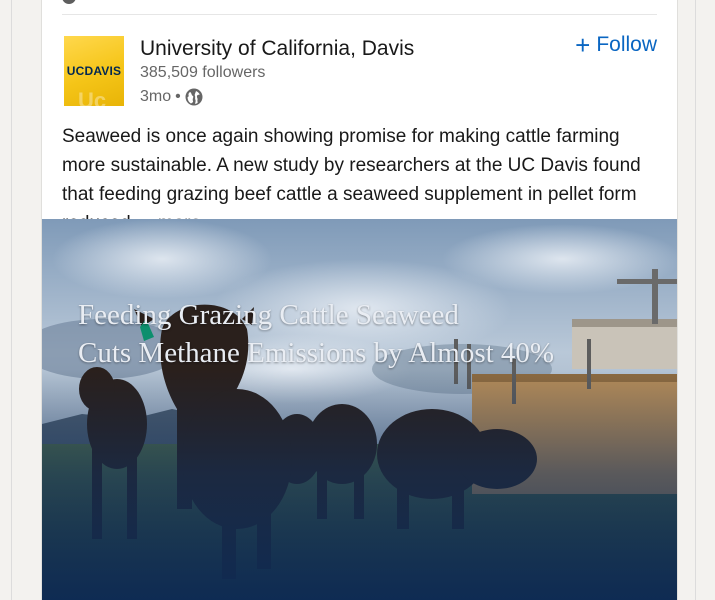  Describe the element at coordinates (156, 96) in the screenshot. I see `post-age: 3mo` at that location.